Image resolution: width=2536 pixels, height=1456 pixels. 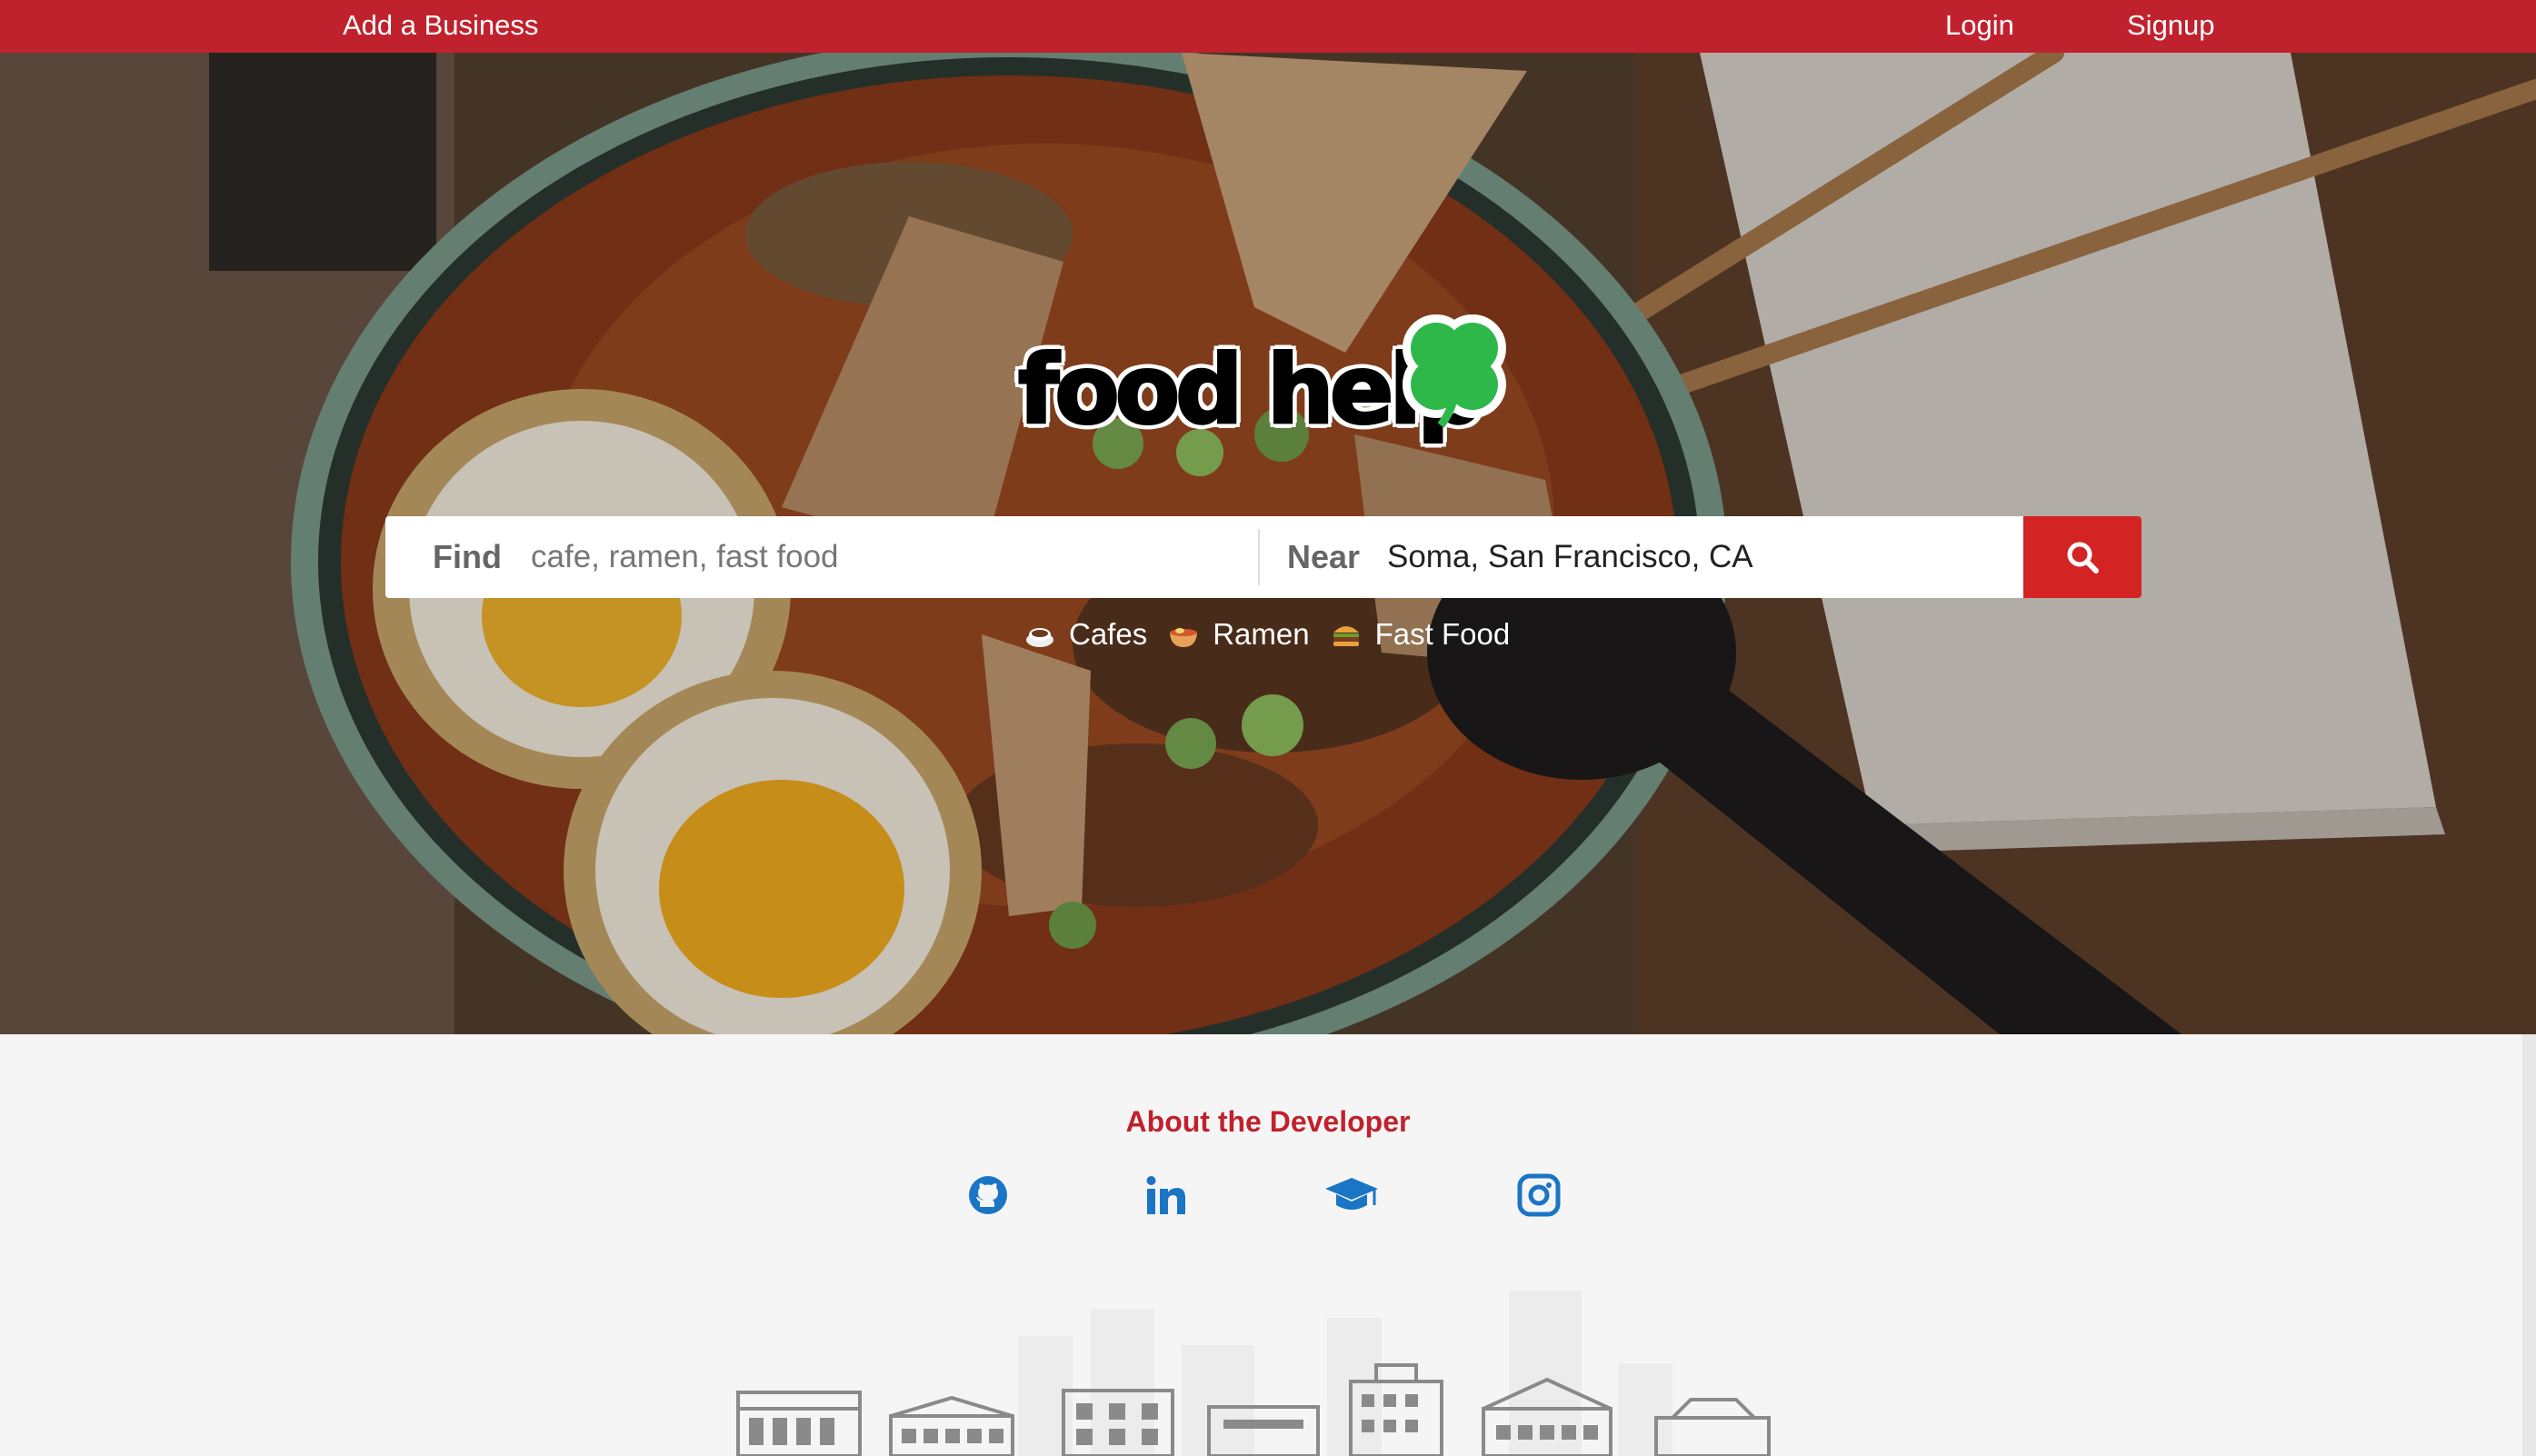 I want to click on category-fast-food: Fast Food, so click(x=1421, y=634).